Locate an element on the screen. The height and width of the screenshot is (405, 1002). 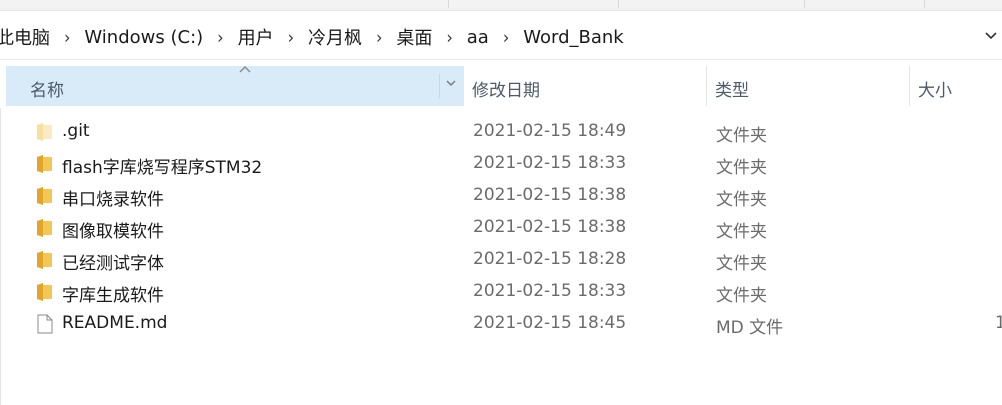
file-row: flash字库烧写程序STM32 2021-02-15 18:33 文件夹 is located at coordinates (501, 164).